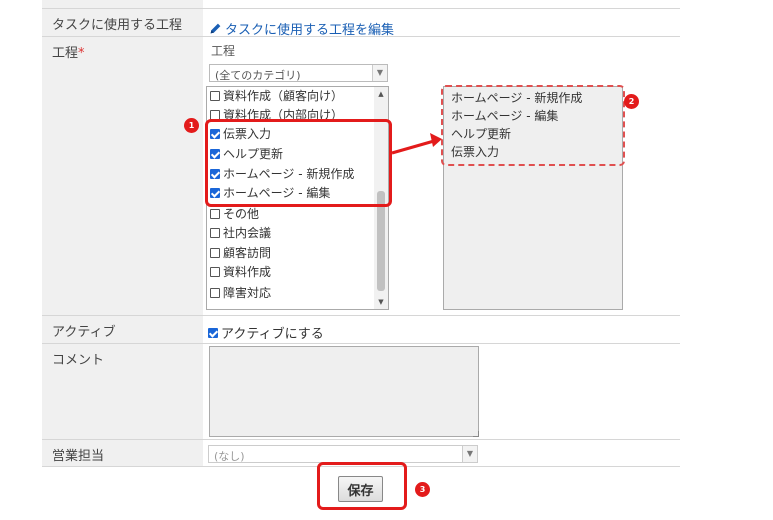  What do you see at coordinates (441, 4) in the screenshot?
I see `value-cell` at bounding box center [441, 4].